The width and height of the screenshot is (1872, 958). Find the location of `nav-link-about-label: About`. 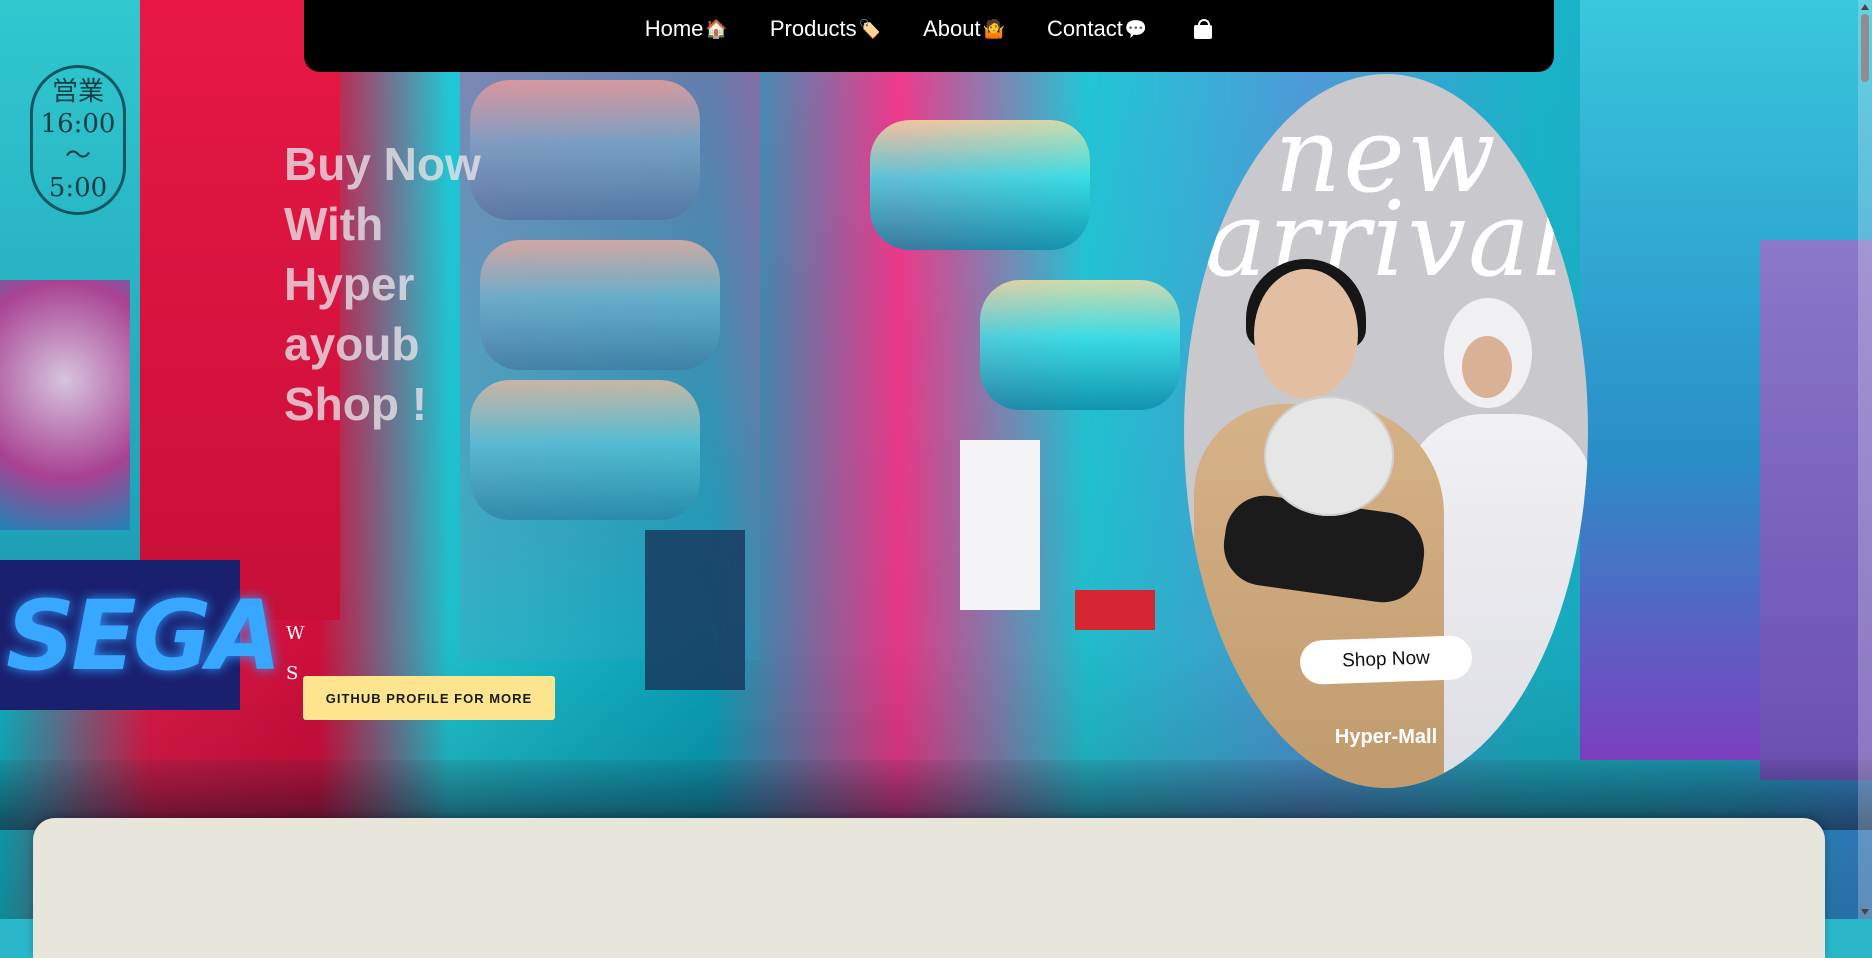

nav-link-about-label: About is located at coordinates (952, 28).